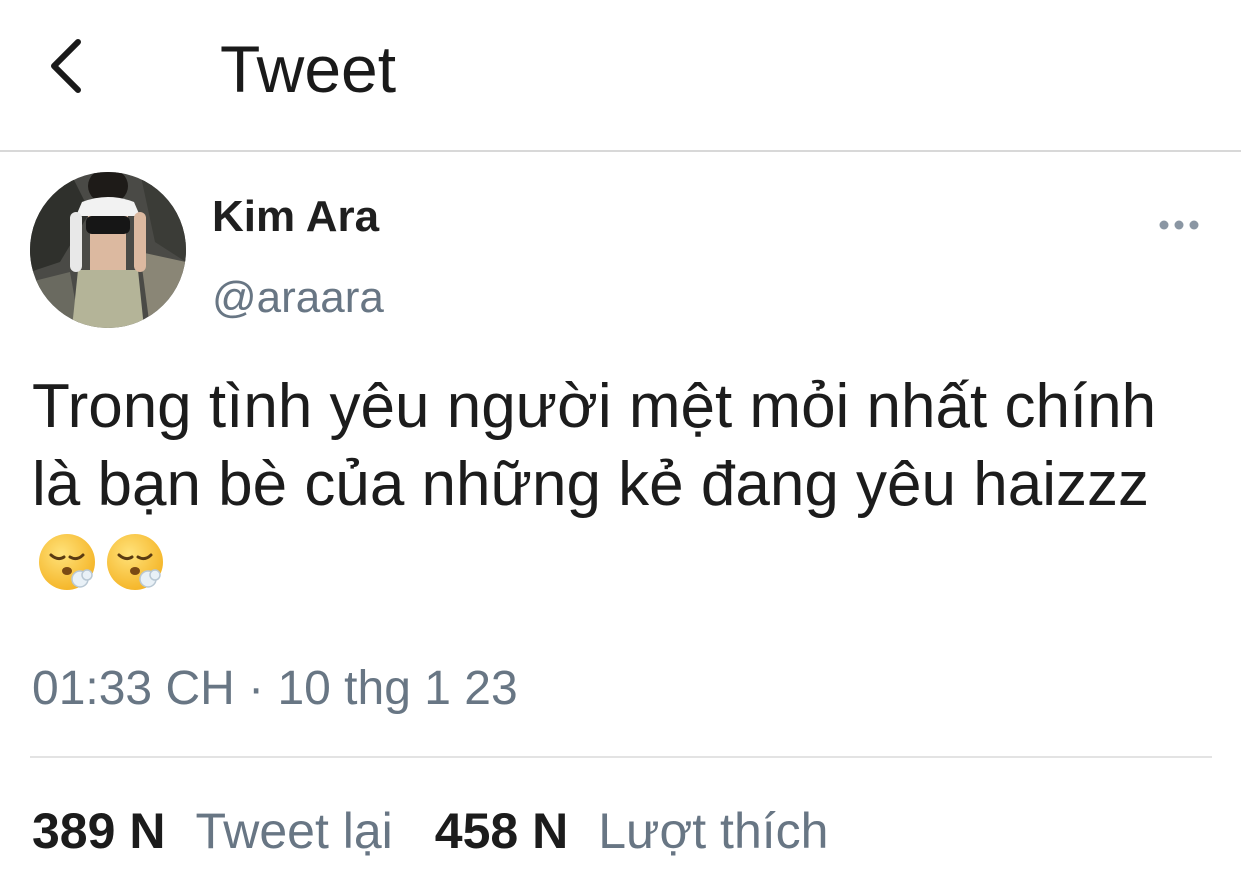 The height and width of the screenshot is (888, 1241). Describe the element at coordinates (713, 831) in the screenshot. I see `likes-label: Lượt thích` at that location.